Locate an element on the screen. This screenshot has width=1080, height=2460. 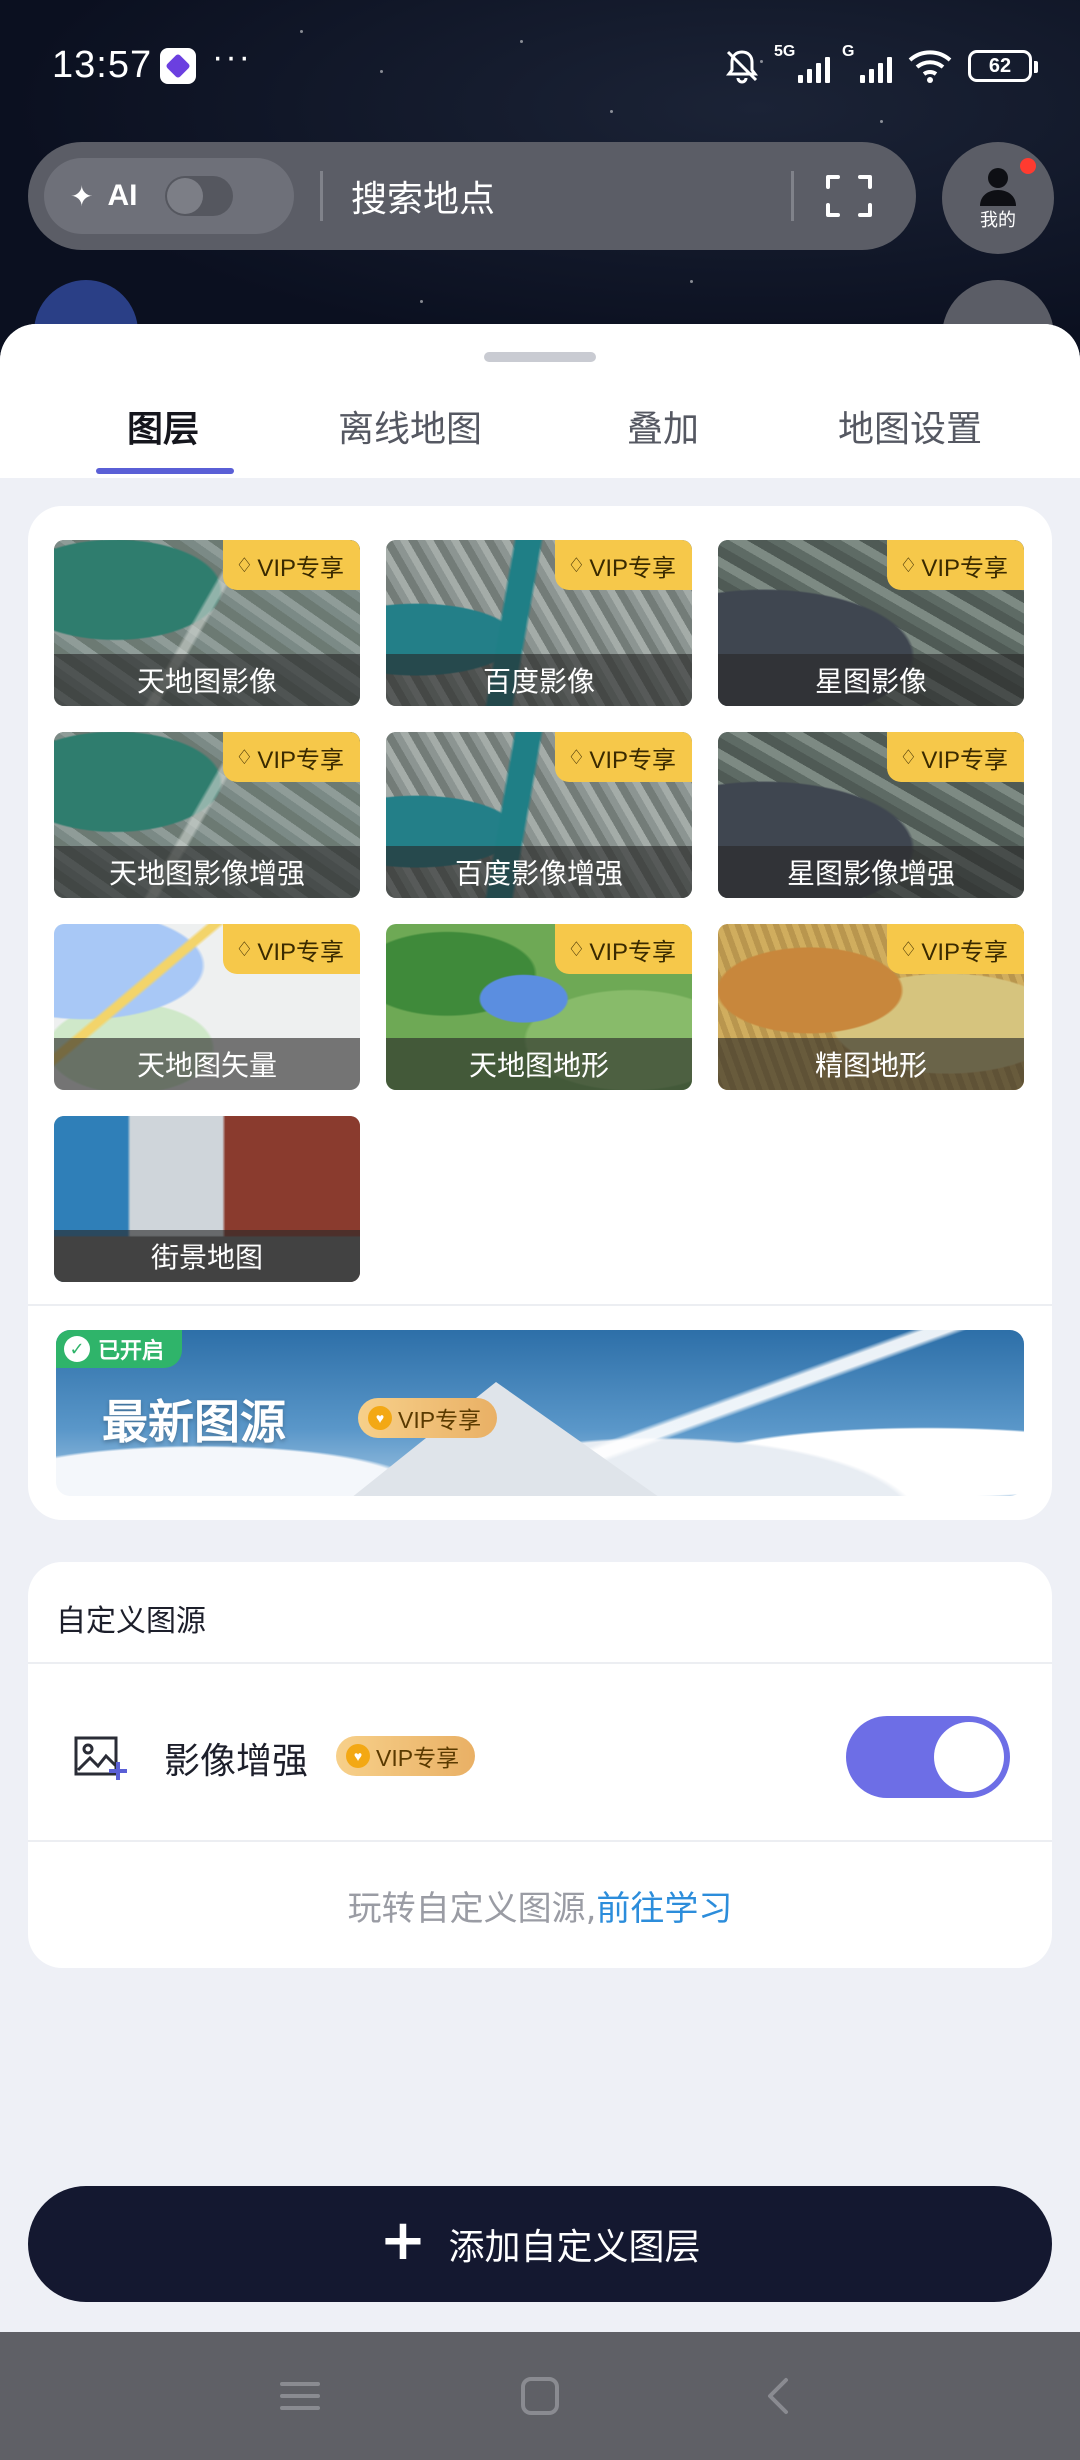
profile-label: 我的 is located at coordinates (998, 220).